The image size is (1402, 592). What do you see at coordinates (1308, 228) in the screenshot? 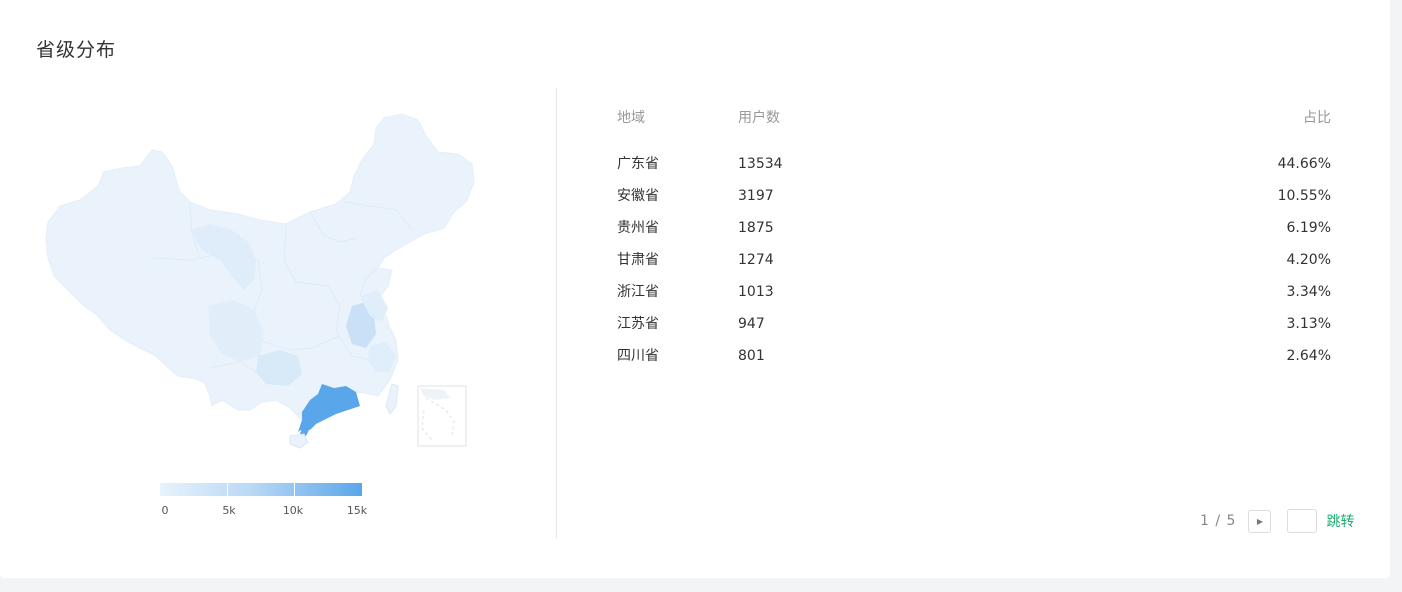
I see `row-ratio: 6.19%` at bounding box center [1308, 228].